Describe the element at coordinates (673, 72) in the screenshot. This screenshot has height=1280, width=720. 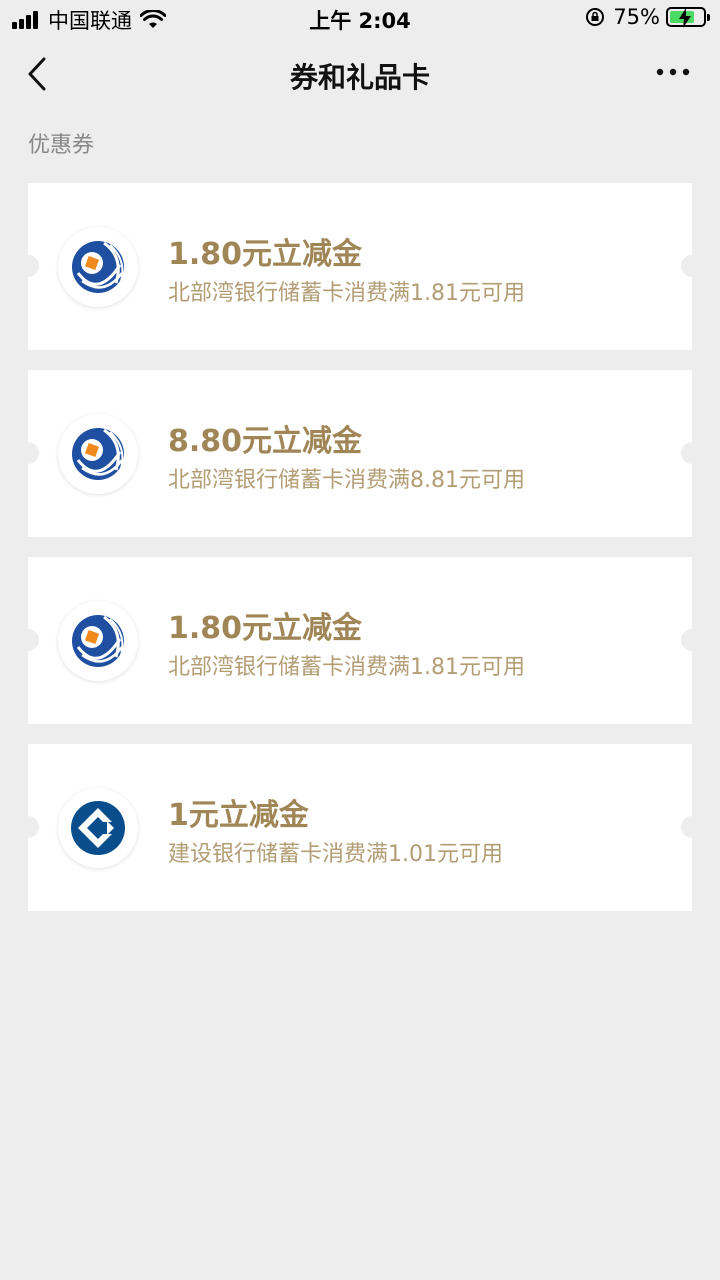
I see `more-options-icon` at that location.